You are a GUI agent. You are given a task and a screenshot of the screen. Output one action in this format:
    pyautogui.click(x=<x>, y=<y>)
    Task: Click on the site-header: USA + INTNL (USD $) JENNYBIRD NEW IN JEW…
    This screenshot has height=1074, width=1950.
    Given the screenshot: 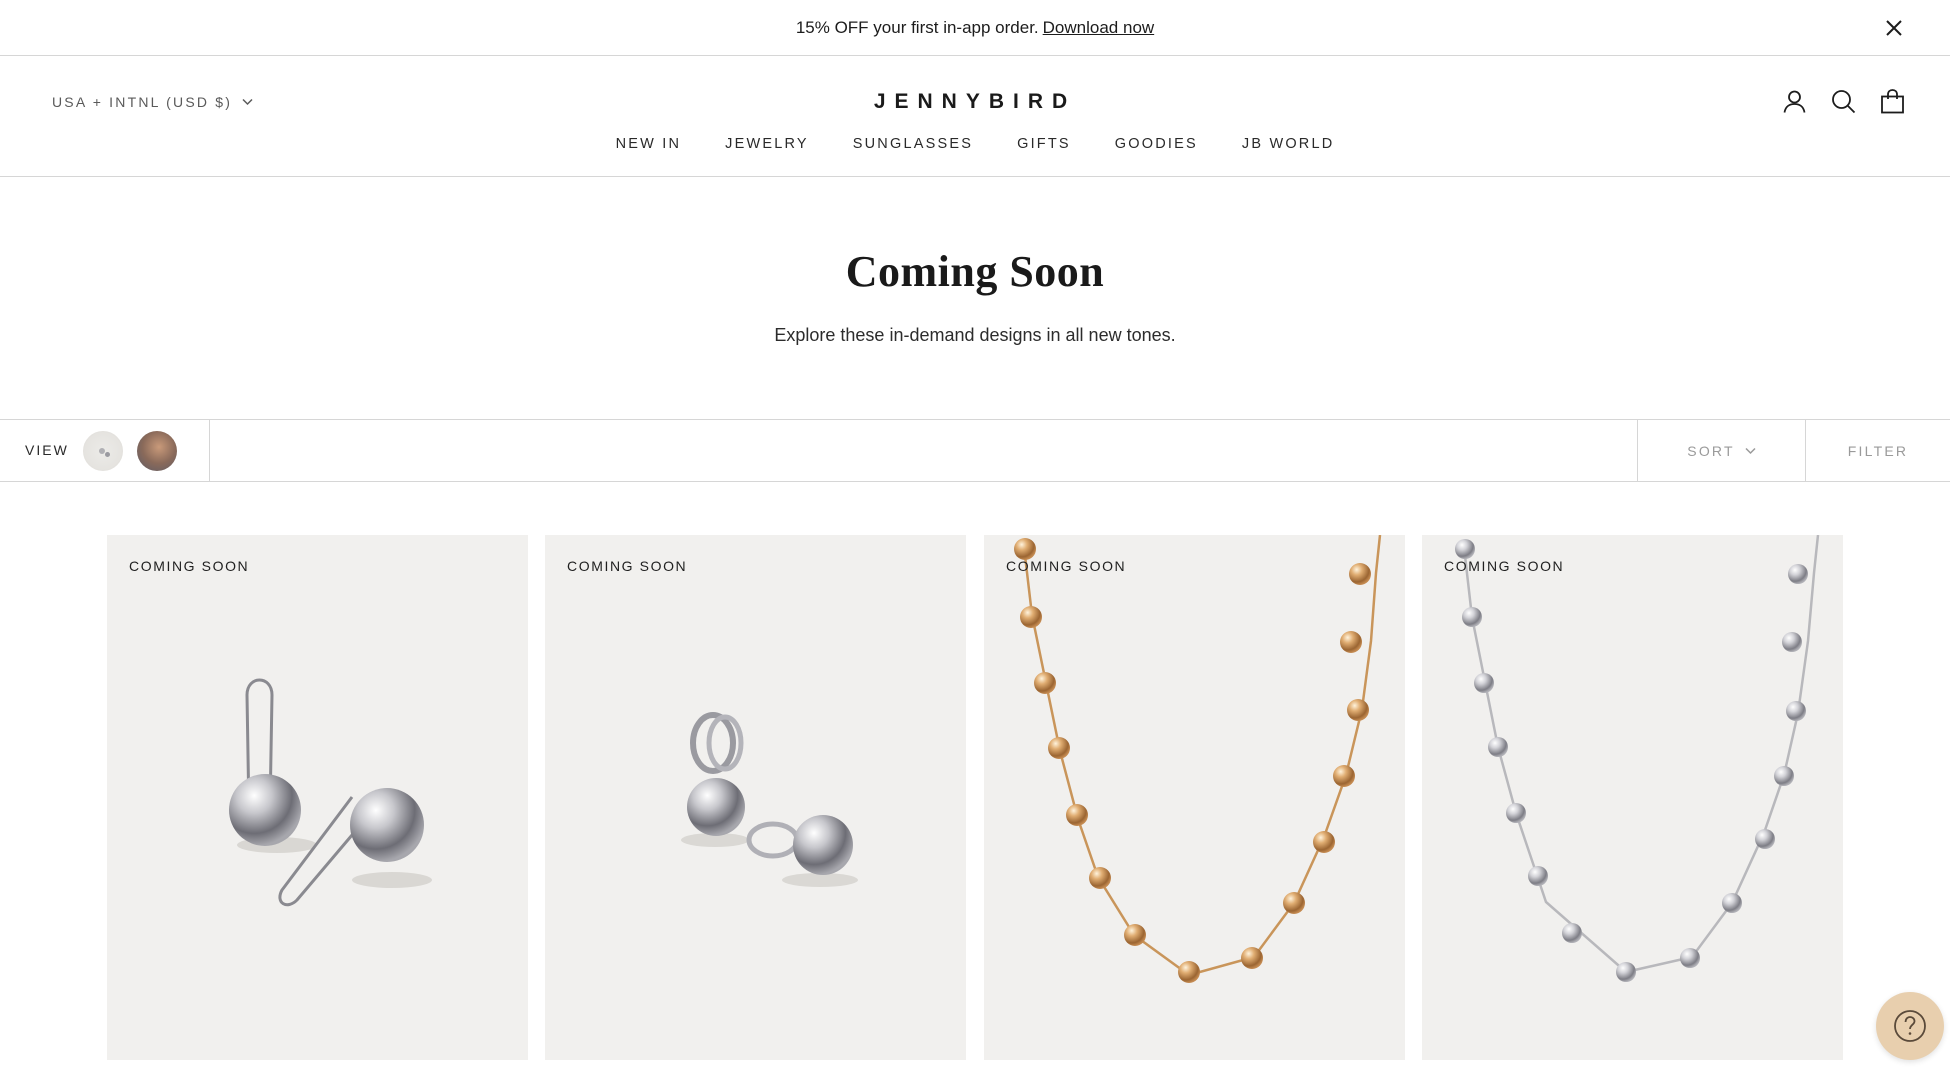 What is the action you would take?
    pyautogui.click(x=975, y=116)
    